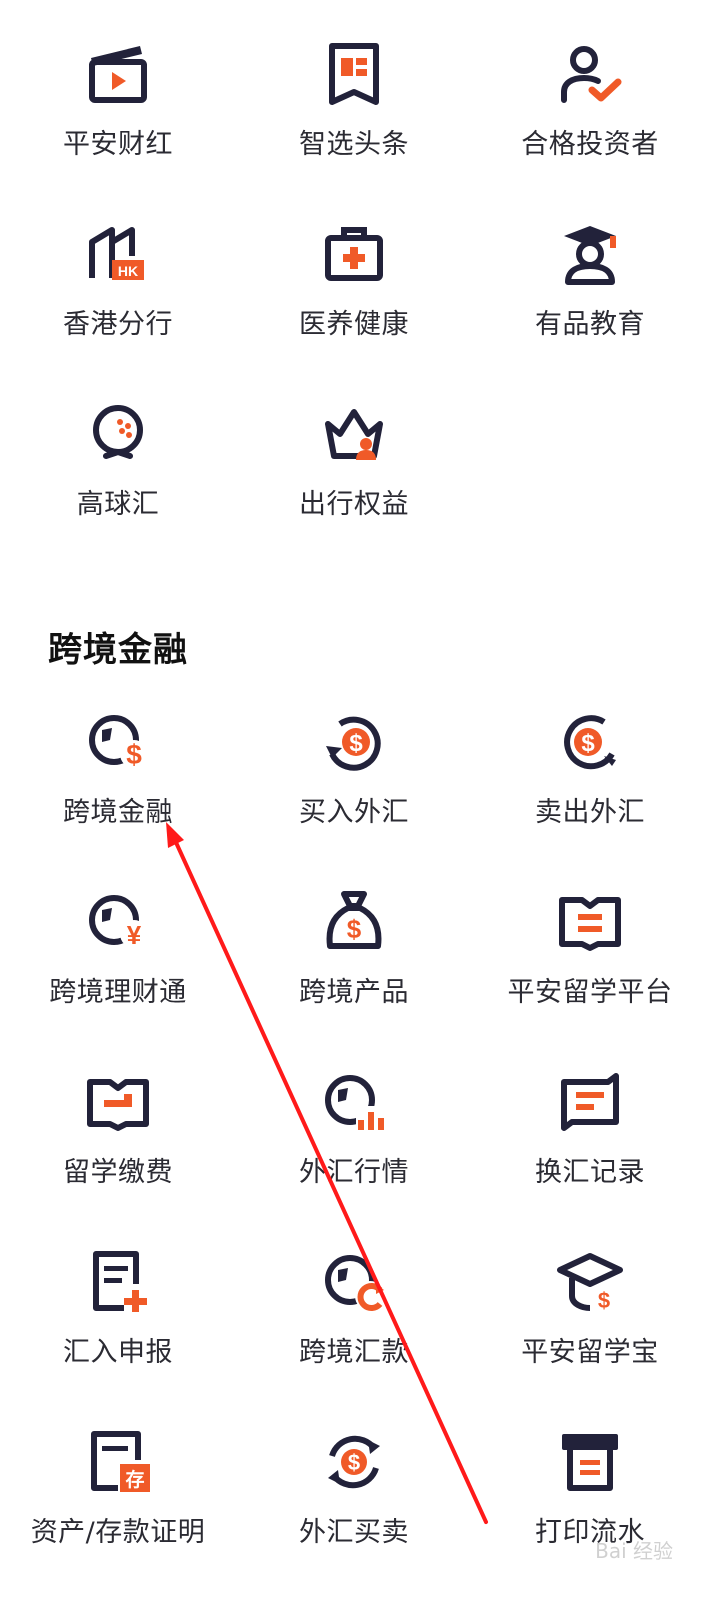  Describe the element at coordinates (118, 812) in the screenshot. I see `tile-label: 跨境金融` at that location.